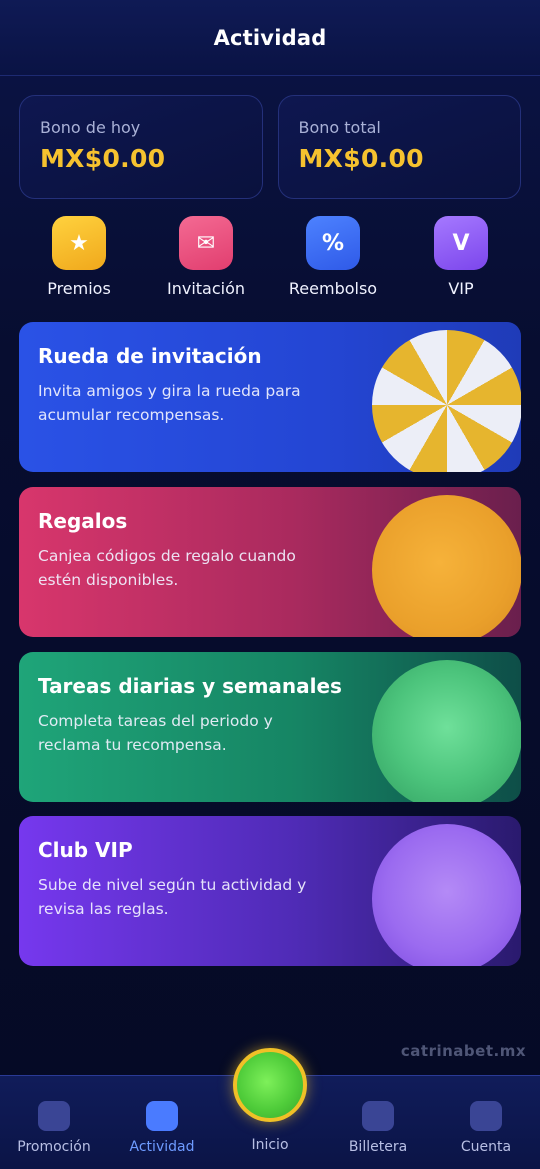 The image size is (540, 1169). What do you see at coordinates (333, 288) in the screenshot?
I see `quick-action-label: Reembolso` at bounding box center [333, 288].